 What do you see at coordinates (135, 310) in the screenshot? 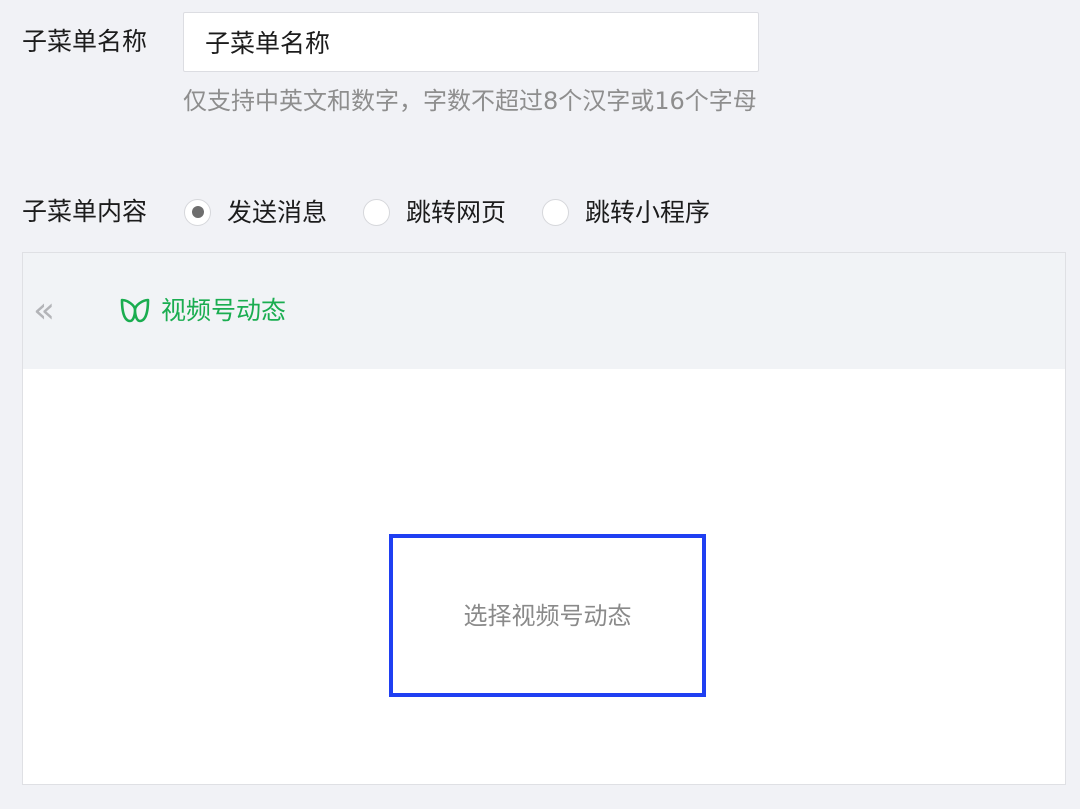
I see `channels-icon` at bounding box center [135, 310].